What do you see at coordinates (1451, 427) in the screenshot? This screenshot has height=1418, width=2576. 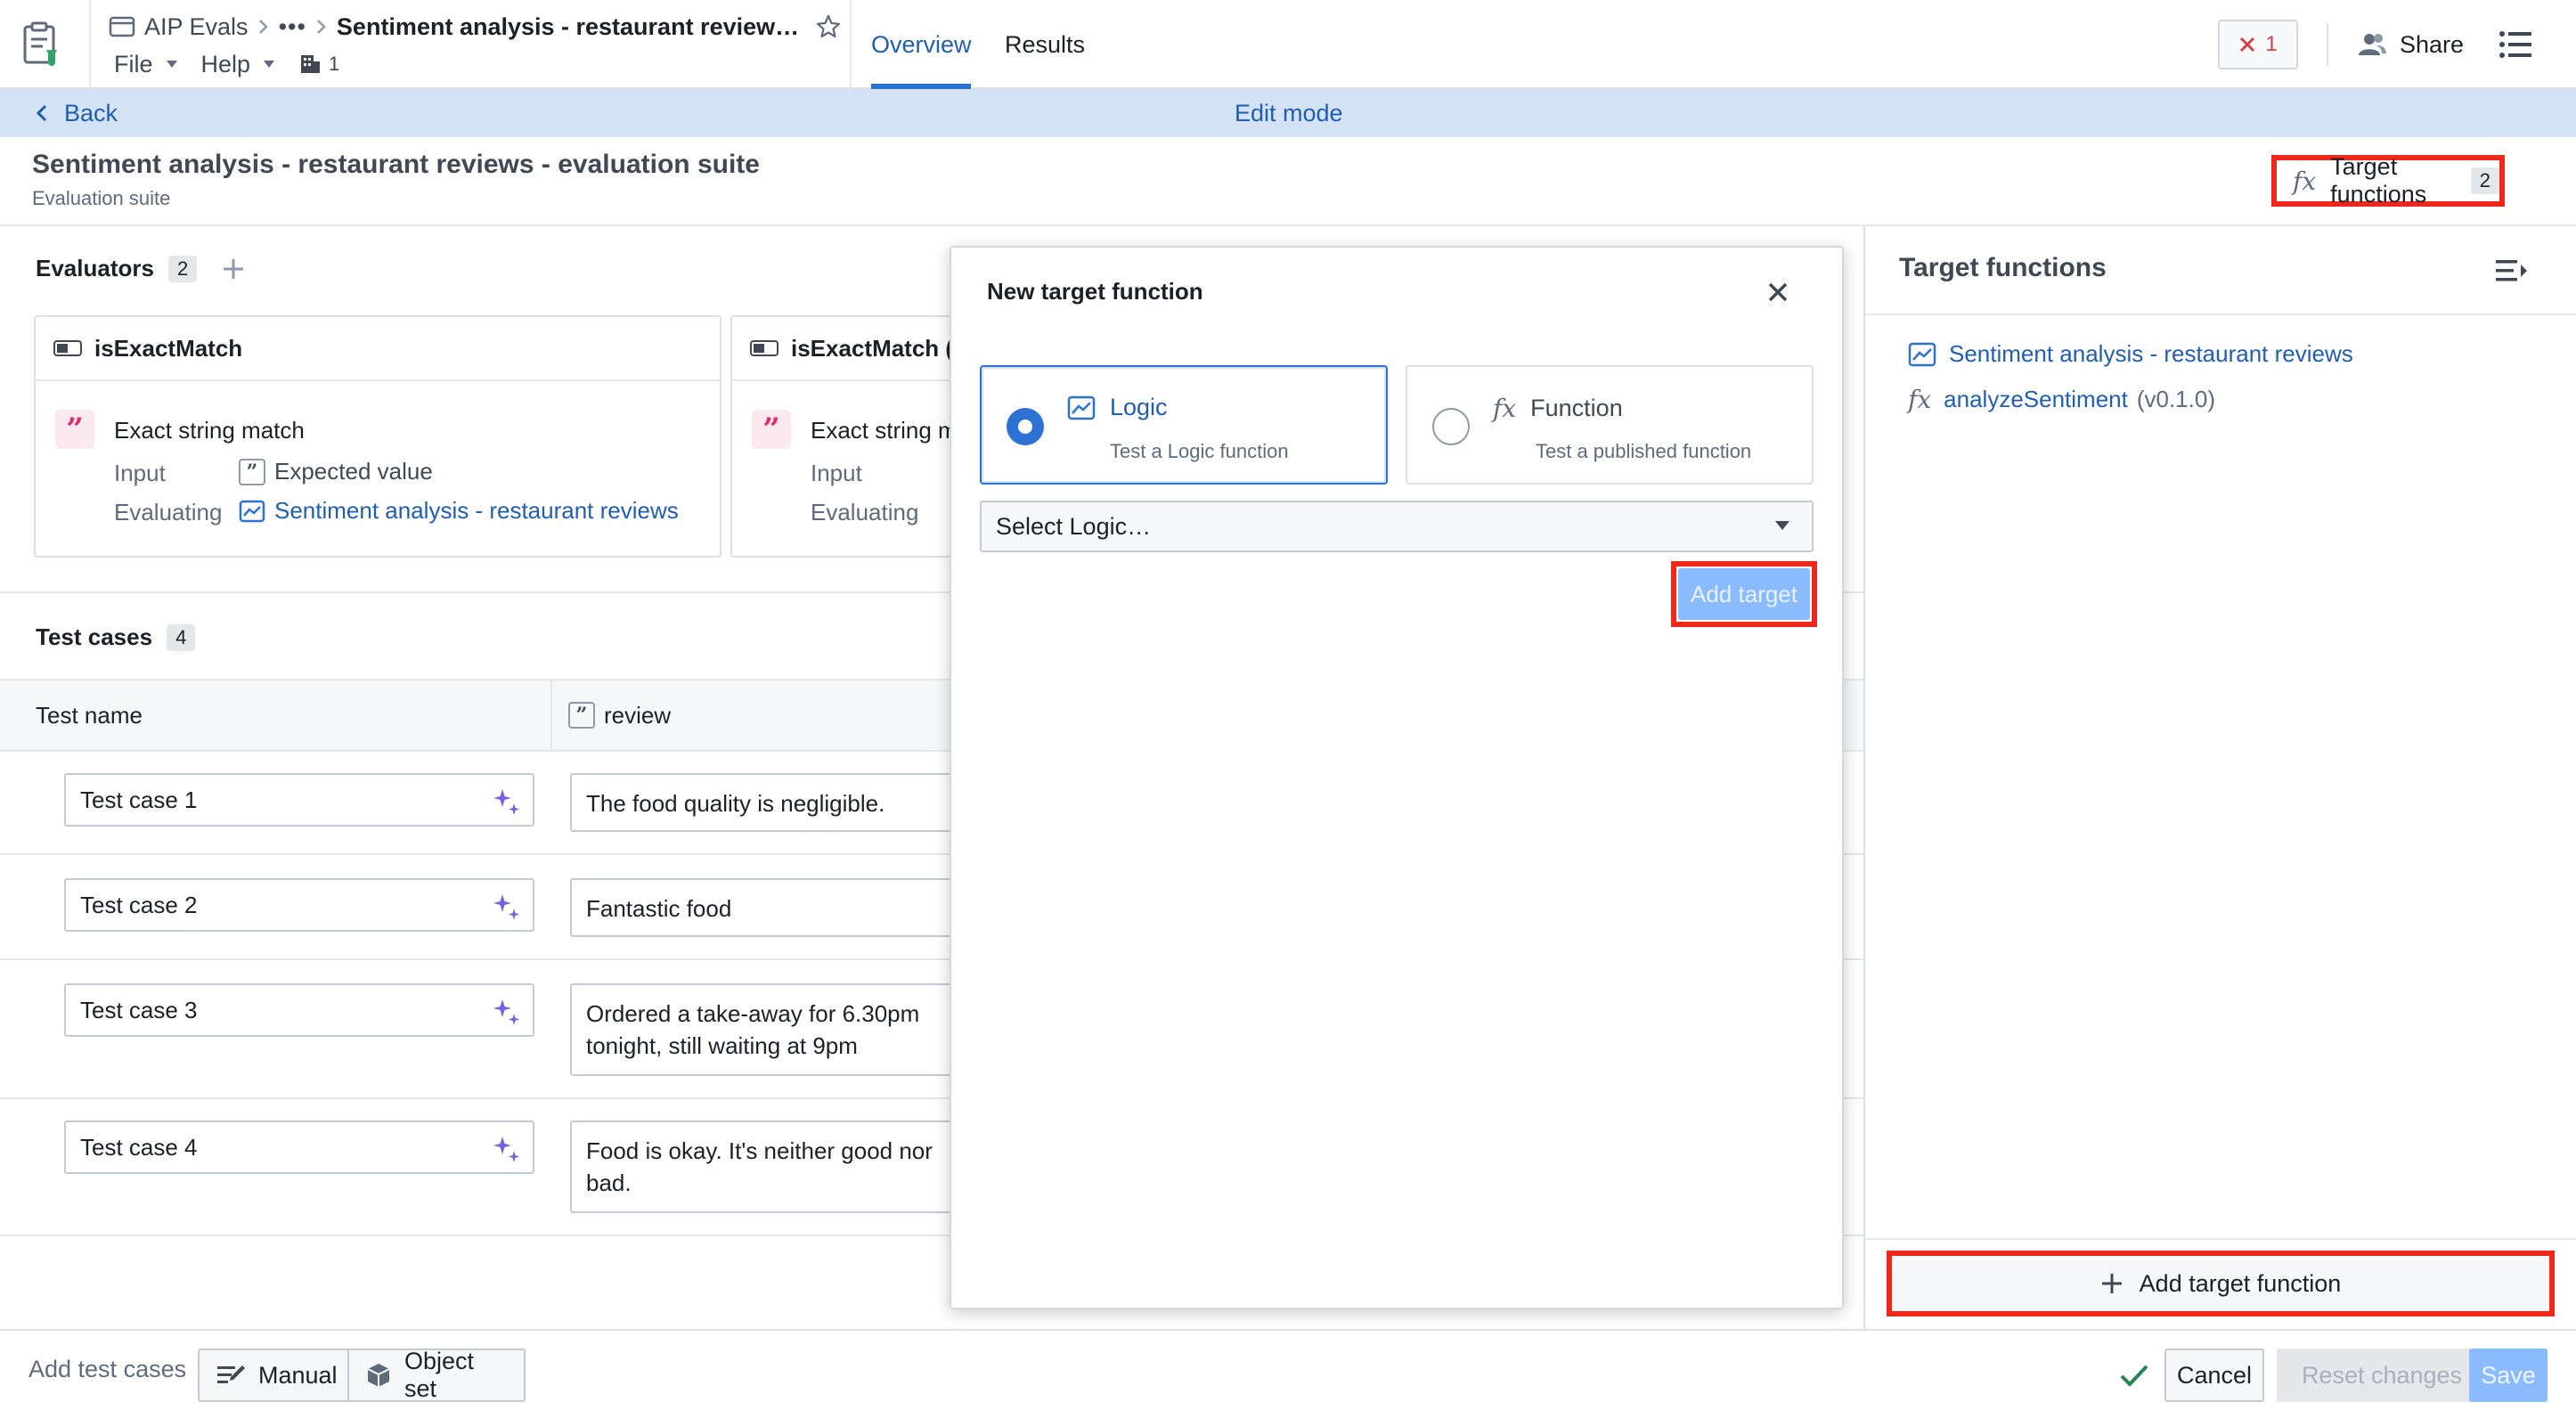 I see `function-radio` at bounding box center [1451, 427].